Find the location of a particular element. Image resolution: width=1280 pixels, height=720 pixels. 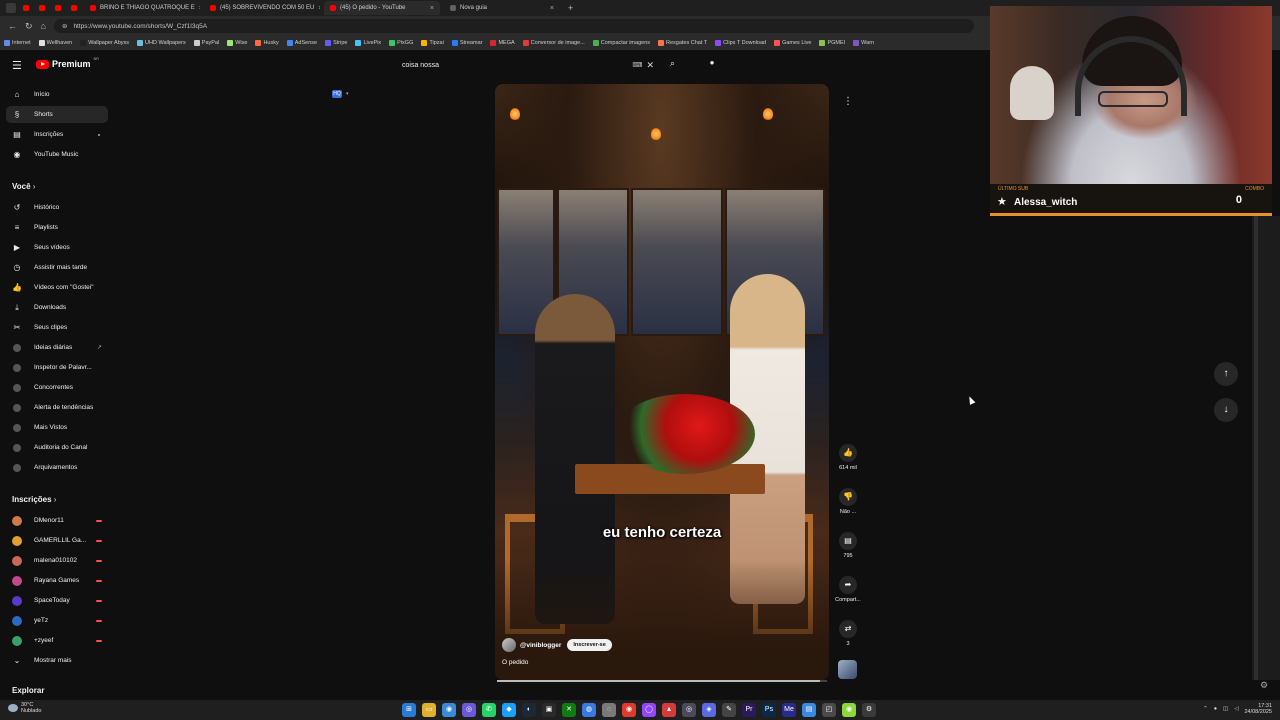

site-info-icon: ⊜ is located at coordinates (64, 26).